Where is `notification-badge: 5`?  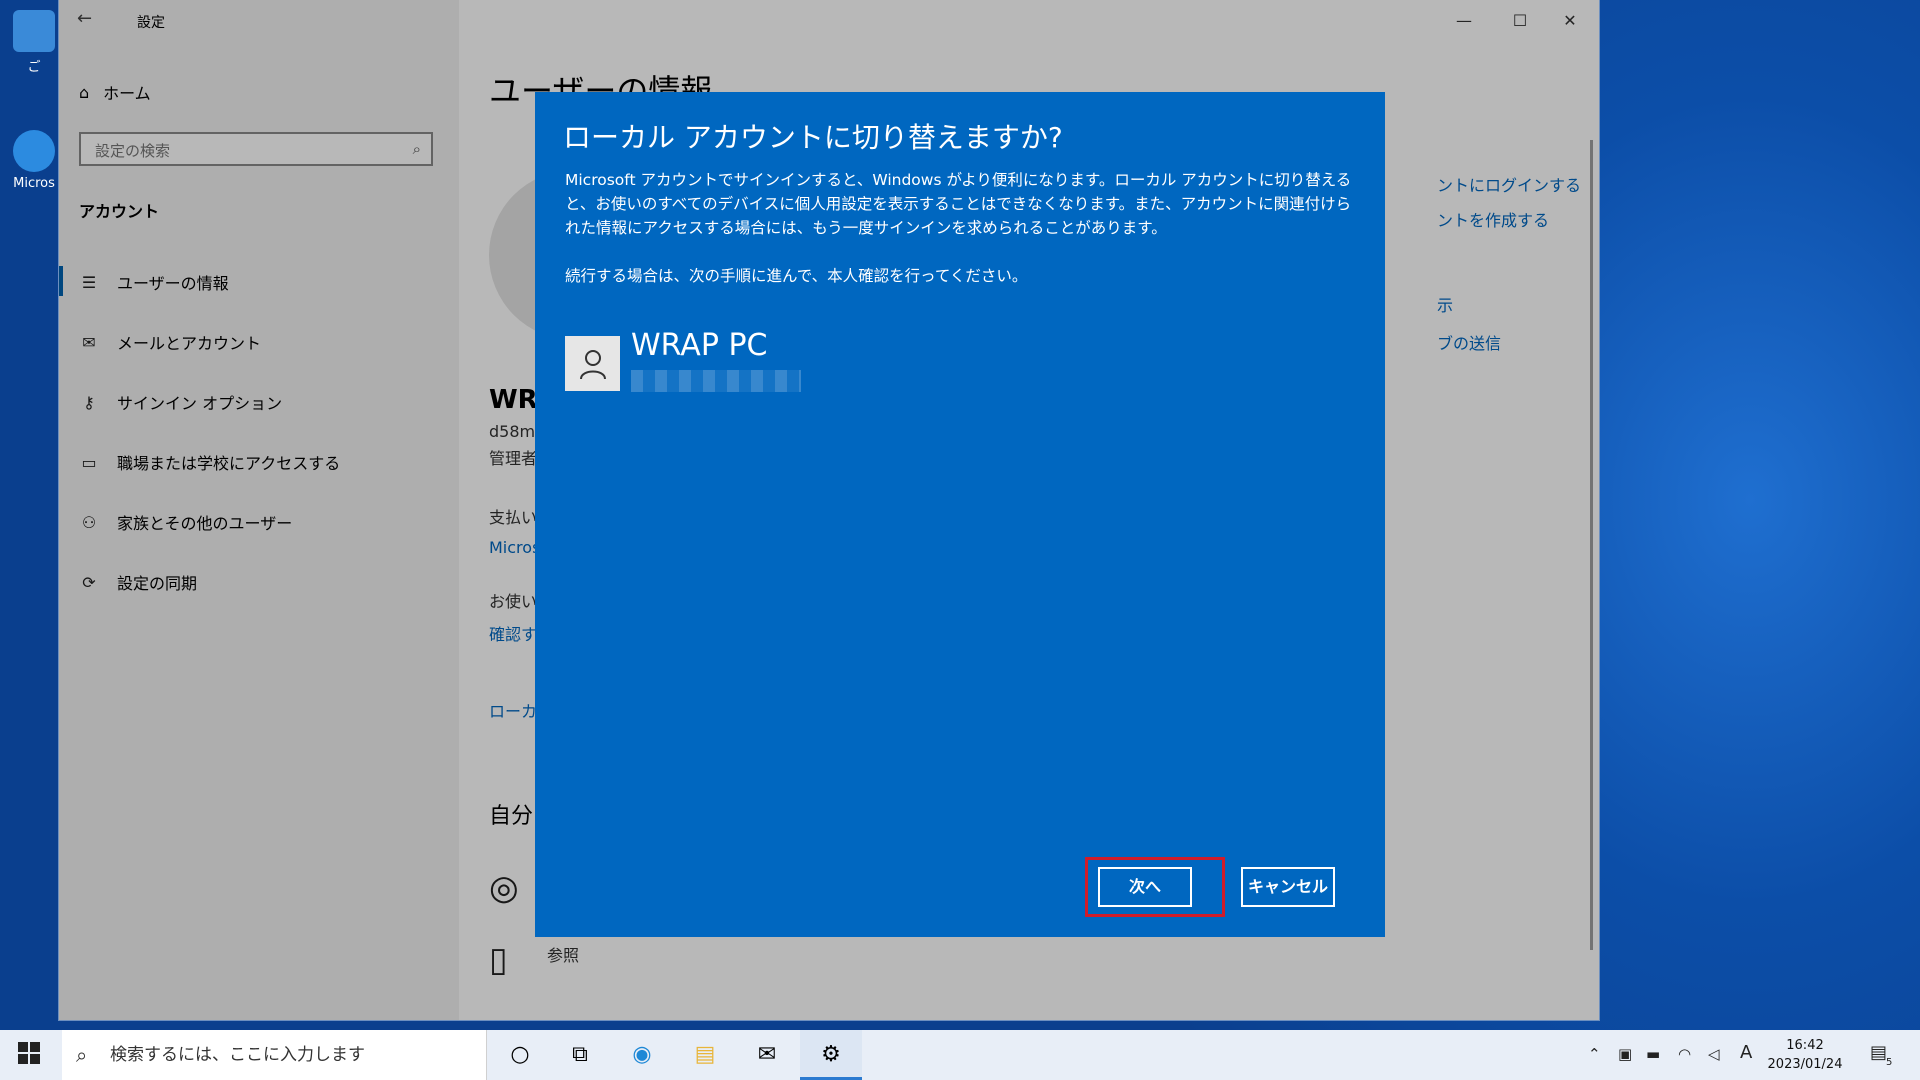 notification-badge: 5 is located at coordinates (1889, 1062).